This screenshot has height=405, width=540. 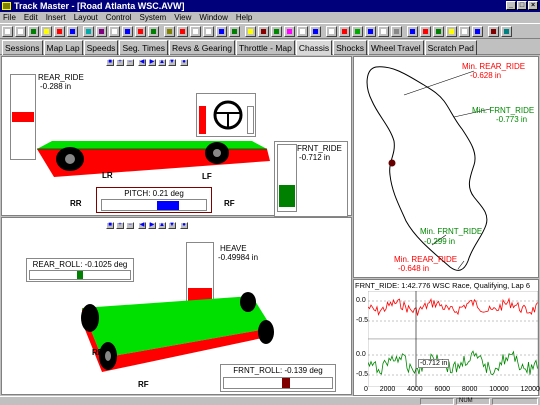 What do you see at coordinates (278, 378) in the screenshot?
I see `front-roll-gauge: FRNT_ROLL: -0.139 deg` at bounding box center [278, 378].